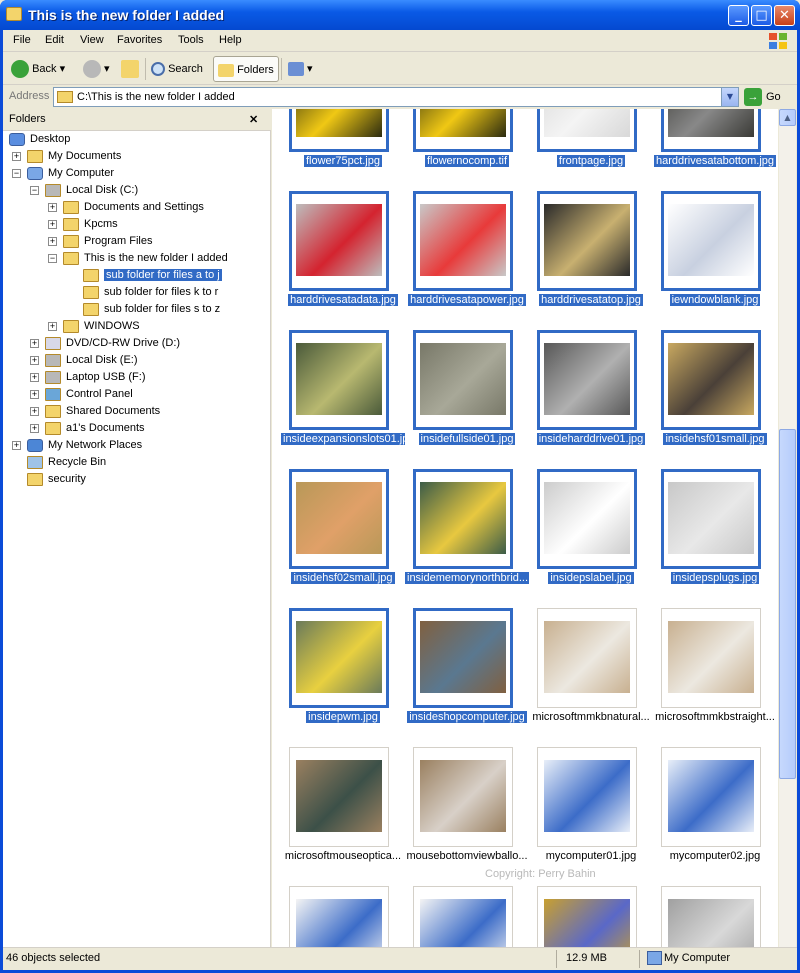 Image resolution: width=800 pixels, height=973 pixels. What do you see at coordinates (66, 462) in the screenshot?
I see `tree-item: Recycle Bin` at bounding box center [66, 462].